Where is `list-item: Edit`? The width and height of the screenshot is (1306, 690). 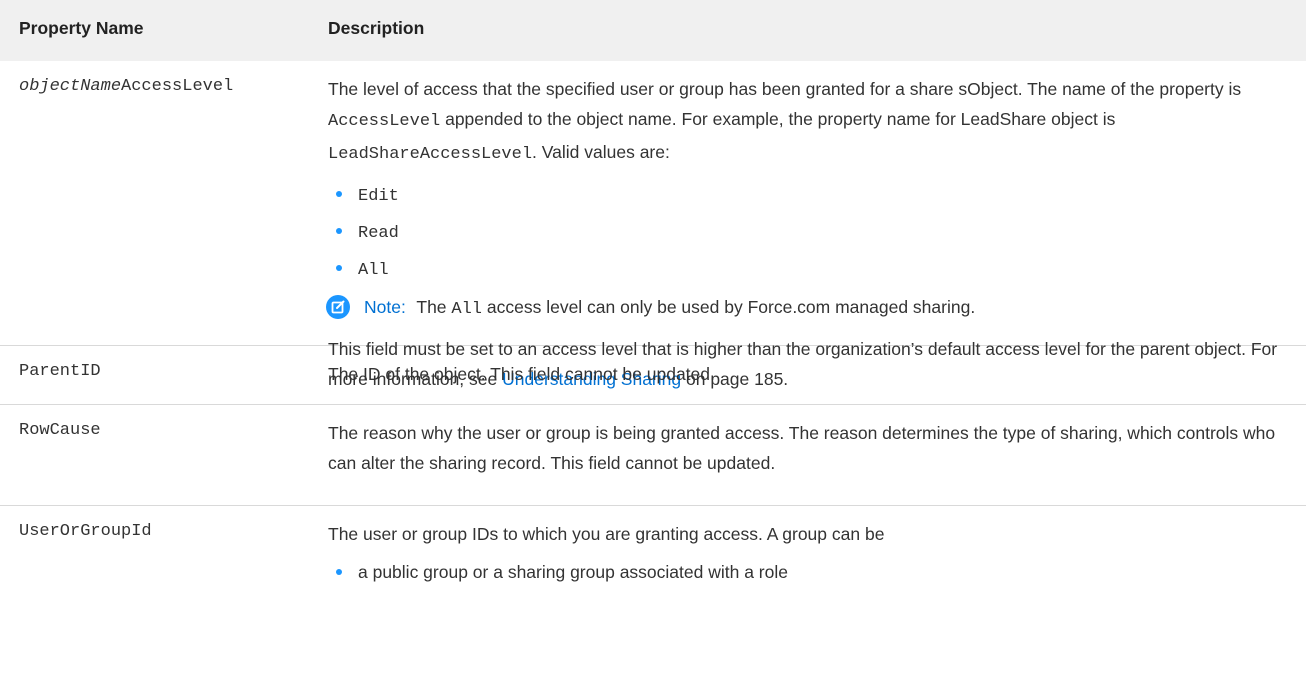
list-item: Edit is located at coordinates (808, 197).